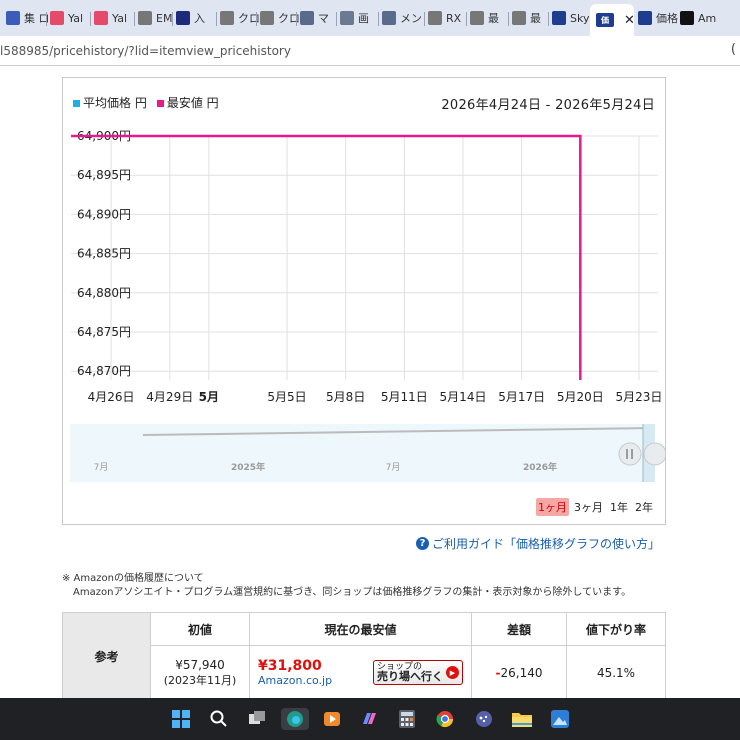 The image size is (740, 740). Describe the element at coordinates (404, 397) in the screenshot. I see `x-tick-label: 5月11日` at that location.